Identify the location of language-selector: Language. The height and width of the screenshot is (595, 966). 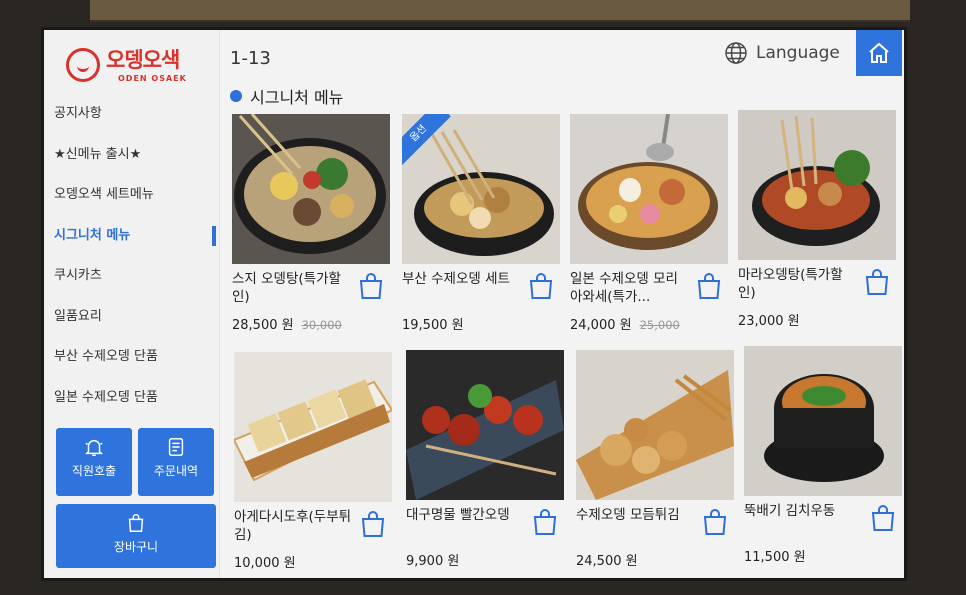
(782, 53).